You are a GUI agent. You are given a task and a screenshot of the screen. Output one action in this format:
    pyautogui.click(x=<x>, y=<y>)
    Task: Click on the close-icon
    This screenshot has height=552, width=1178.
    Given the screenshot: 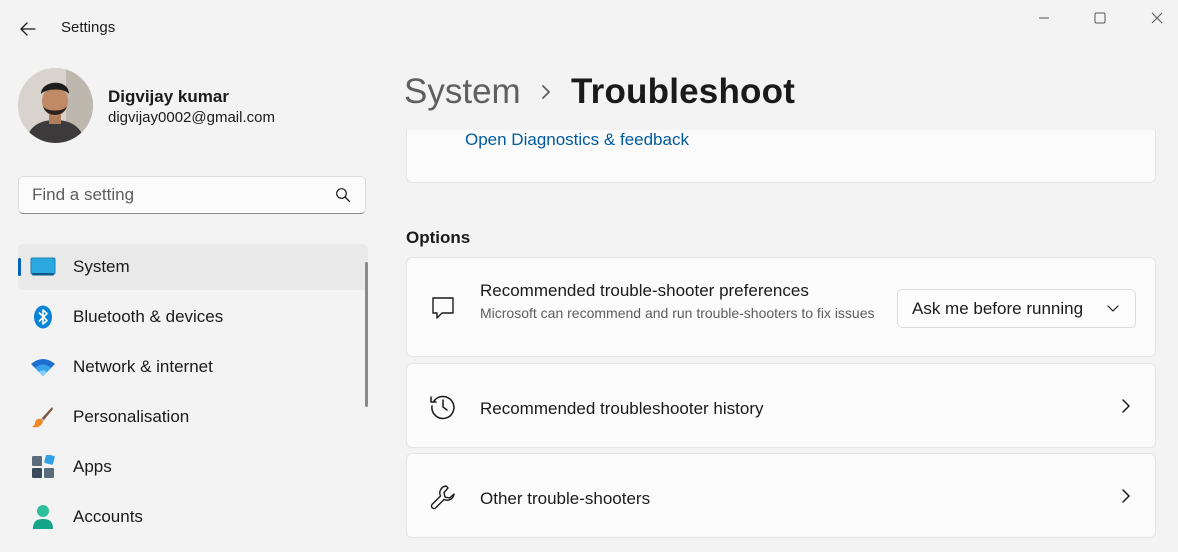 What is the action you would take?
    pyautogui.click(x=1157, y=18)
    